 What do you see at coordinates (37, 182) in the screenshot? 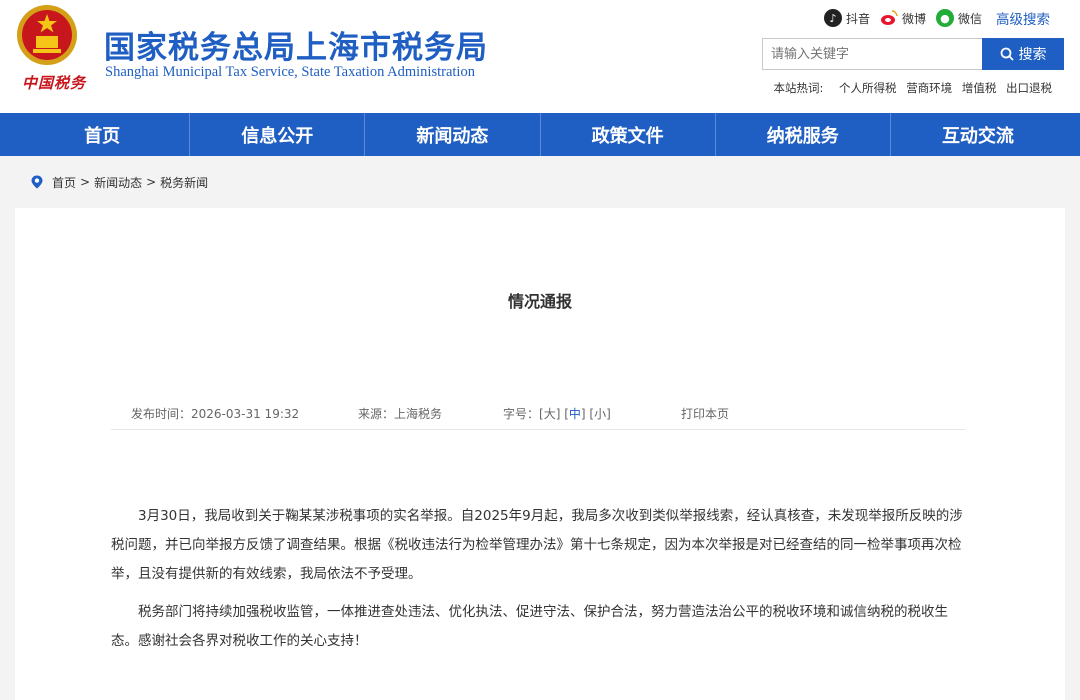
I see `location-pin-icon` at bounding box center [37, 182].